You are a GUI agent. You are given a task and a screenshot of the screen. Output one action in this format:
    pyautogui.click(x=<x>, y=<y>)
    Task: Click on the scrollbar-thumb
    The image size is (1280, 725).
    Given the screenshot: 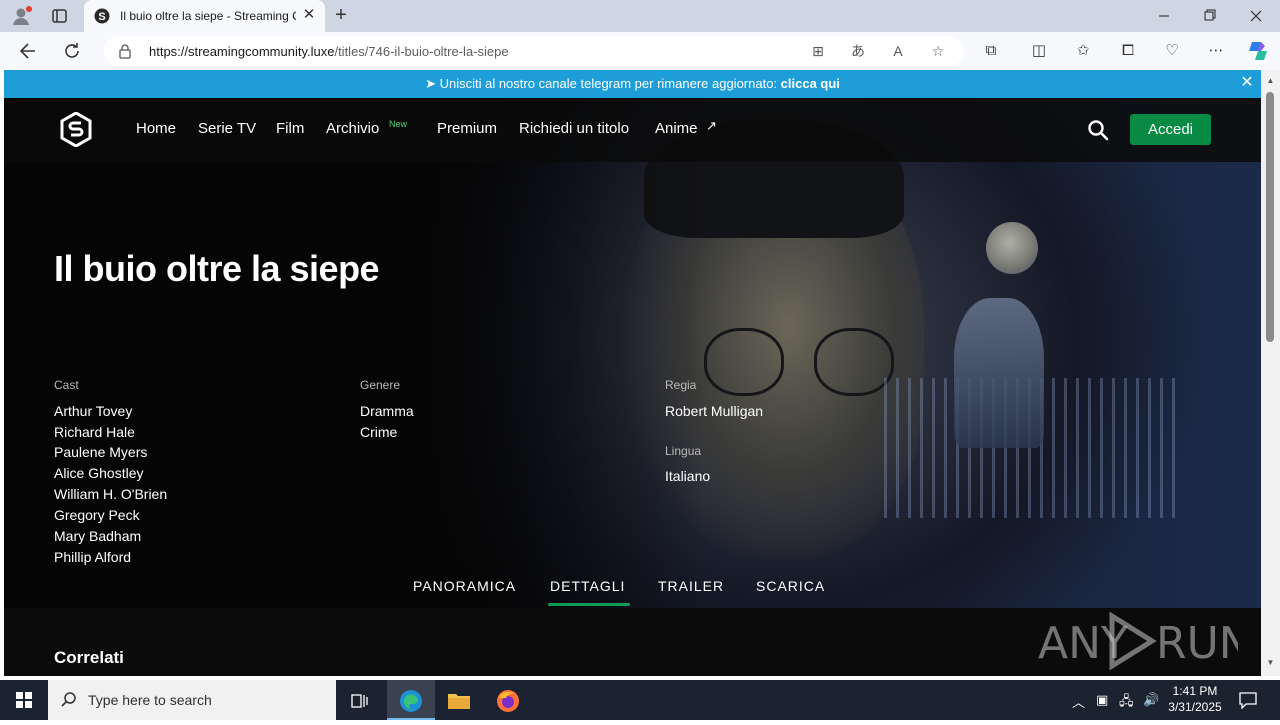 What is the action you would take?
    pyautogui.click(x=1270, y=217)
    